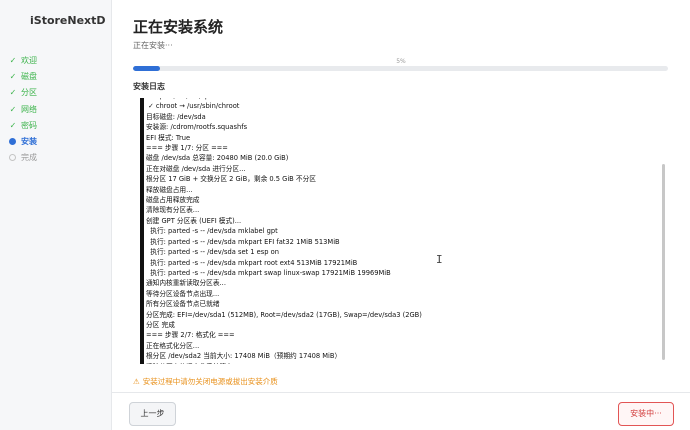 The height and width of the screenshot is (430, 690). What do you see at coordinates (183, 304) in the screenshot?
I see `log-line: 所有分区设备节点已就绪` at bounding box center [183, 304].